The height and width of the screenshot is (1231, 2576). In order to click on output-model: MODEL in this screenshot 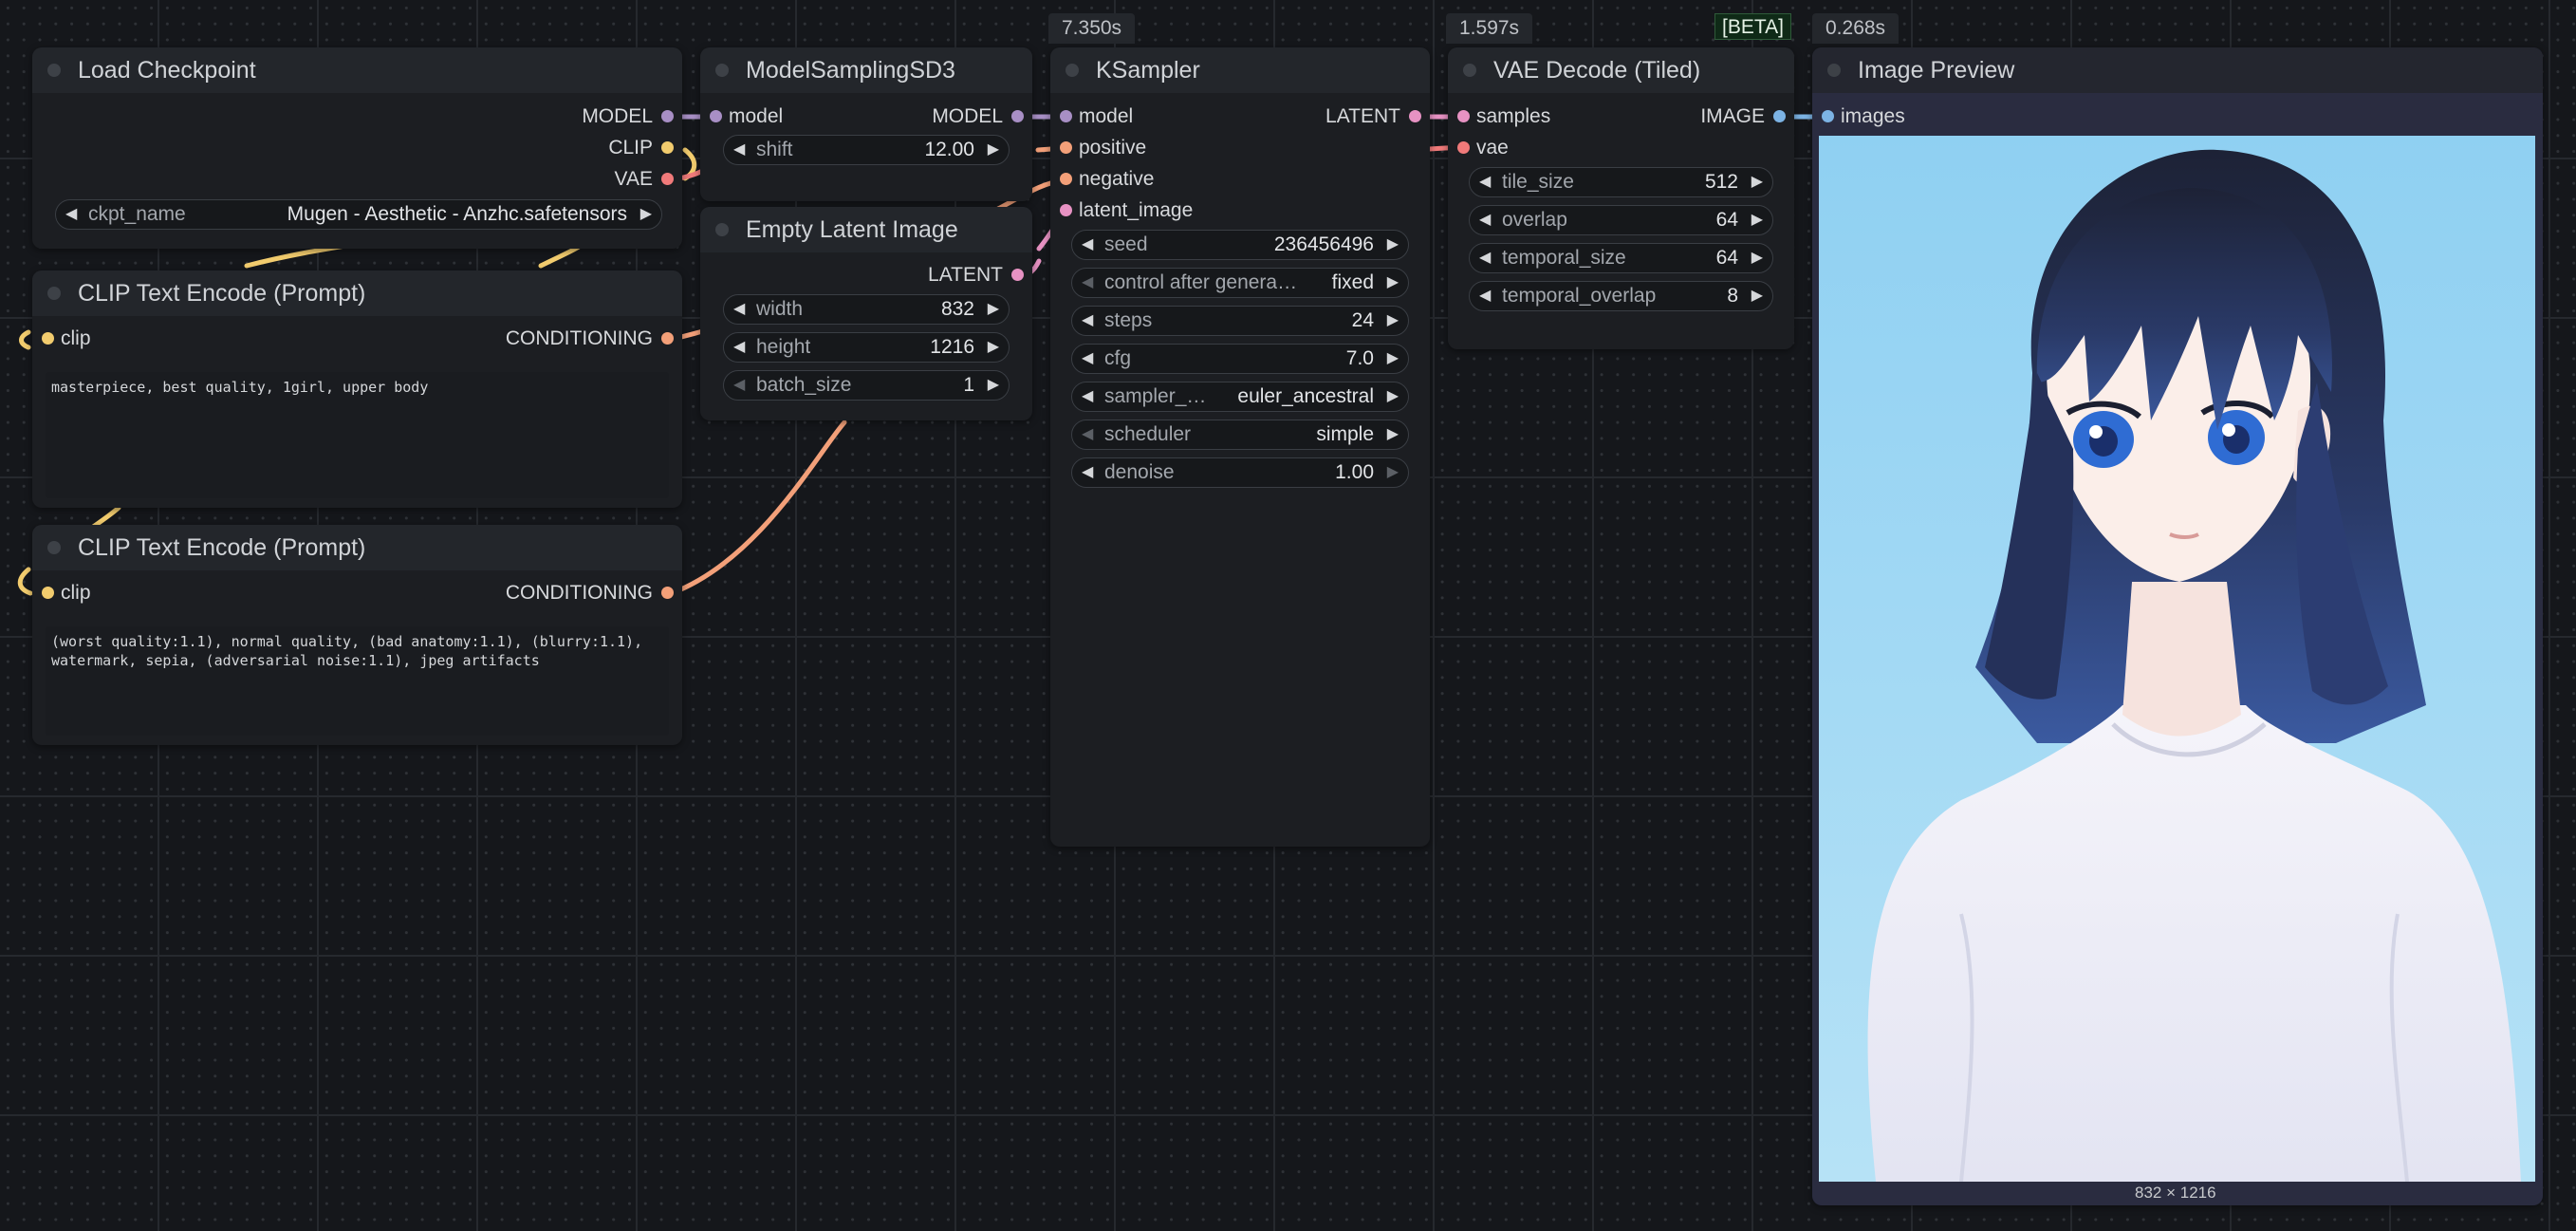, I will do `click(961, 117)`.